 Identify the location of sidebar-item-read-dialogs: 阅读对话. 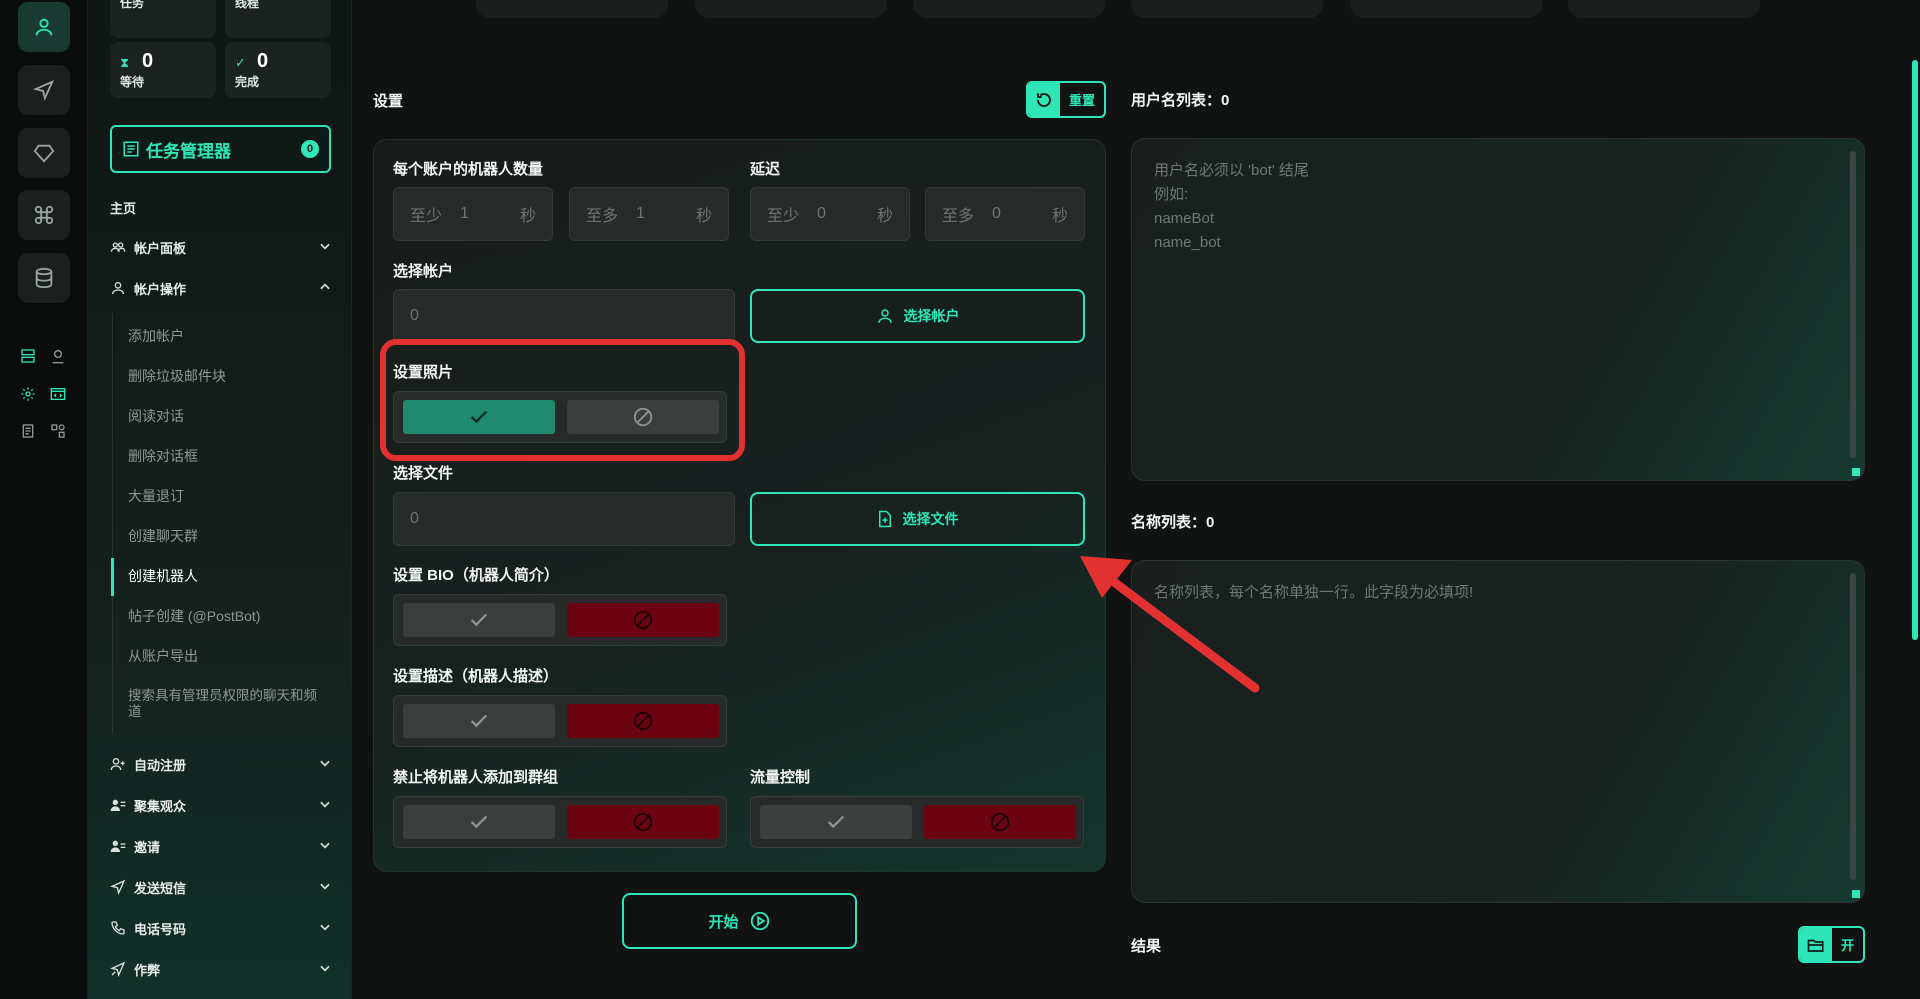
(223, 416).